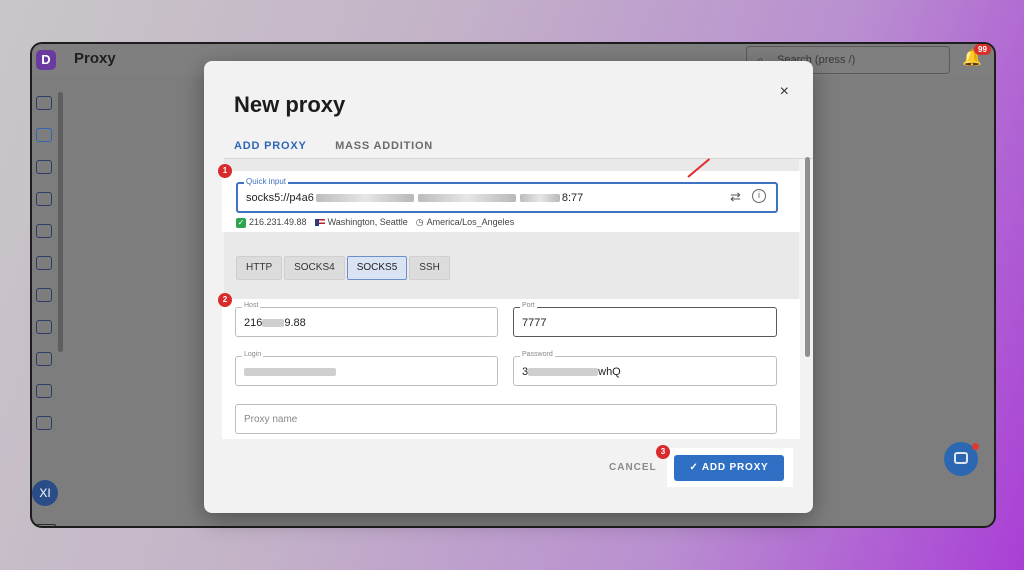  What do you see at coordinates (571, 372) in the screenshot?
I see `password-value: 3 whQ` at bounding box center [571, 372].